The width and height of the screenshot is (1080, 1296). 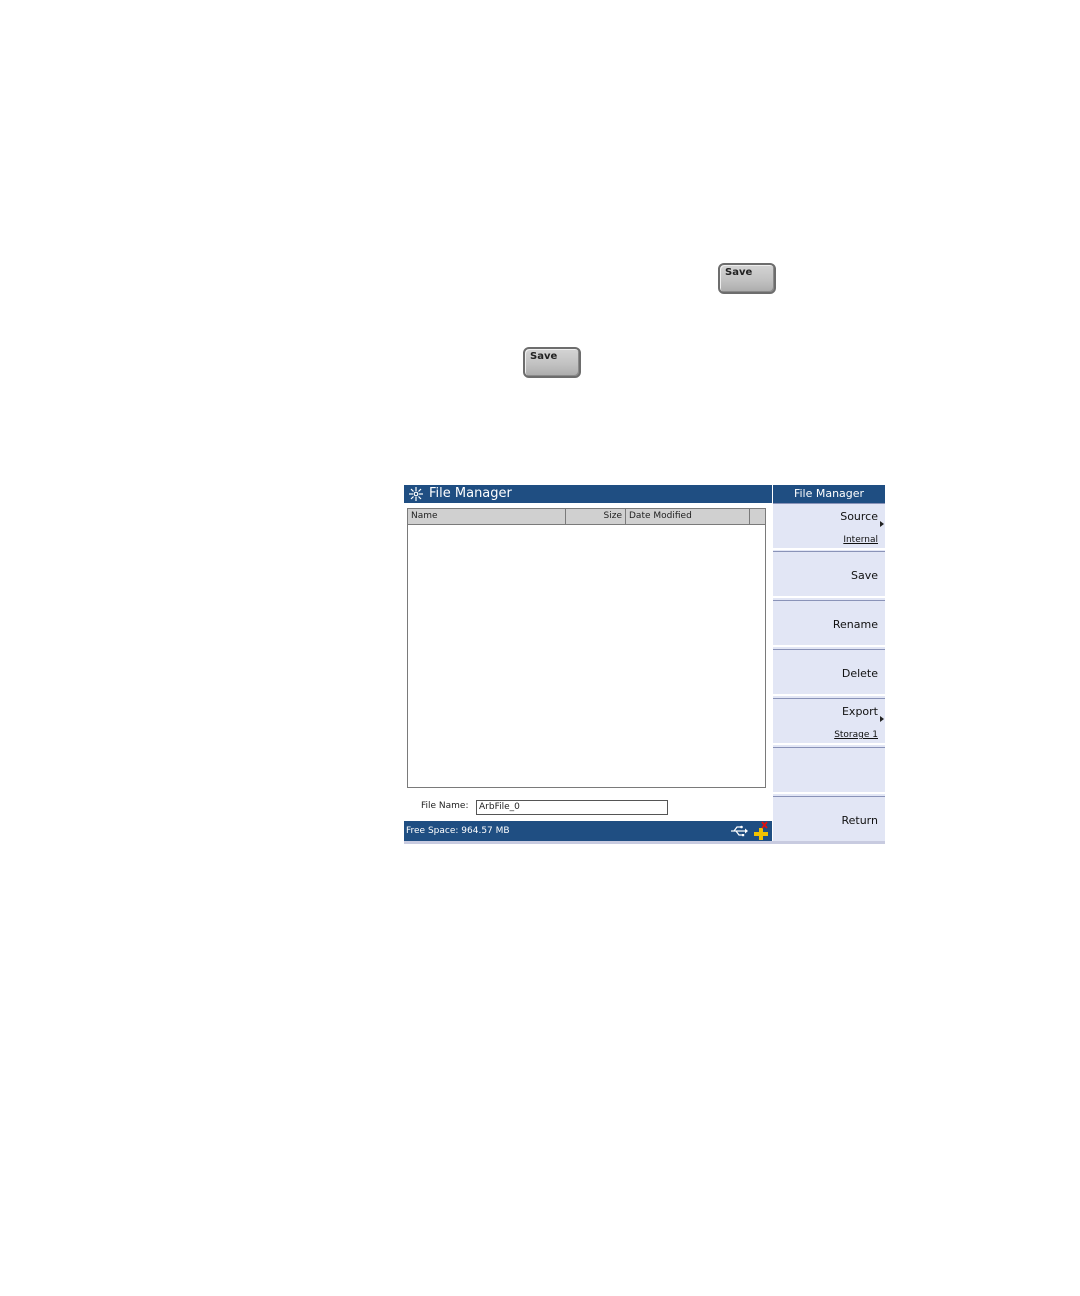 I want to click on status-bar: Free Space: 964.57 MB, so click(x=588, y=831).